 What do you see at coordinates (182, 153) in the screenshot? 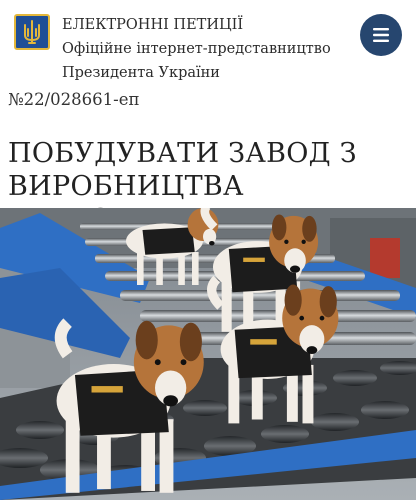
I see `petition-title-line1: ПОБУДУВАТИ ЗАВОД З` at bounding box center [182, 153].